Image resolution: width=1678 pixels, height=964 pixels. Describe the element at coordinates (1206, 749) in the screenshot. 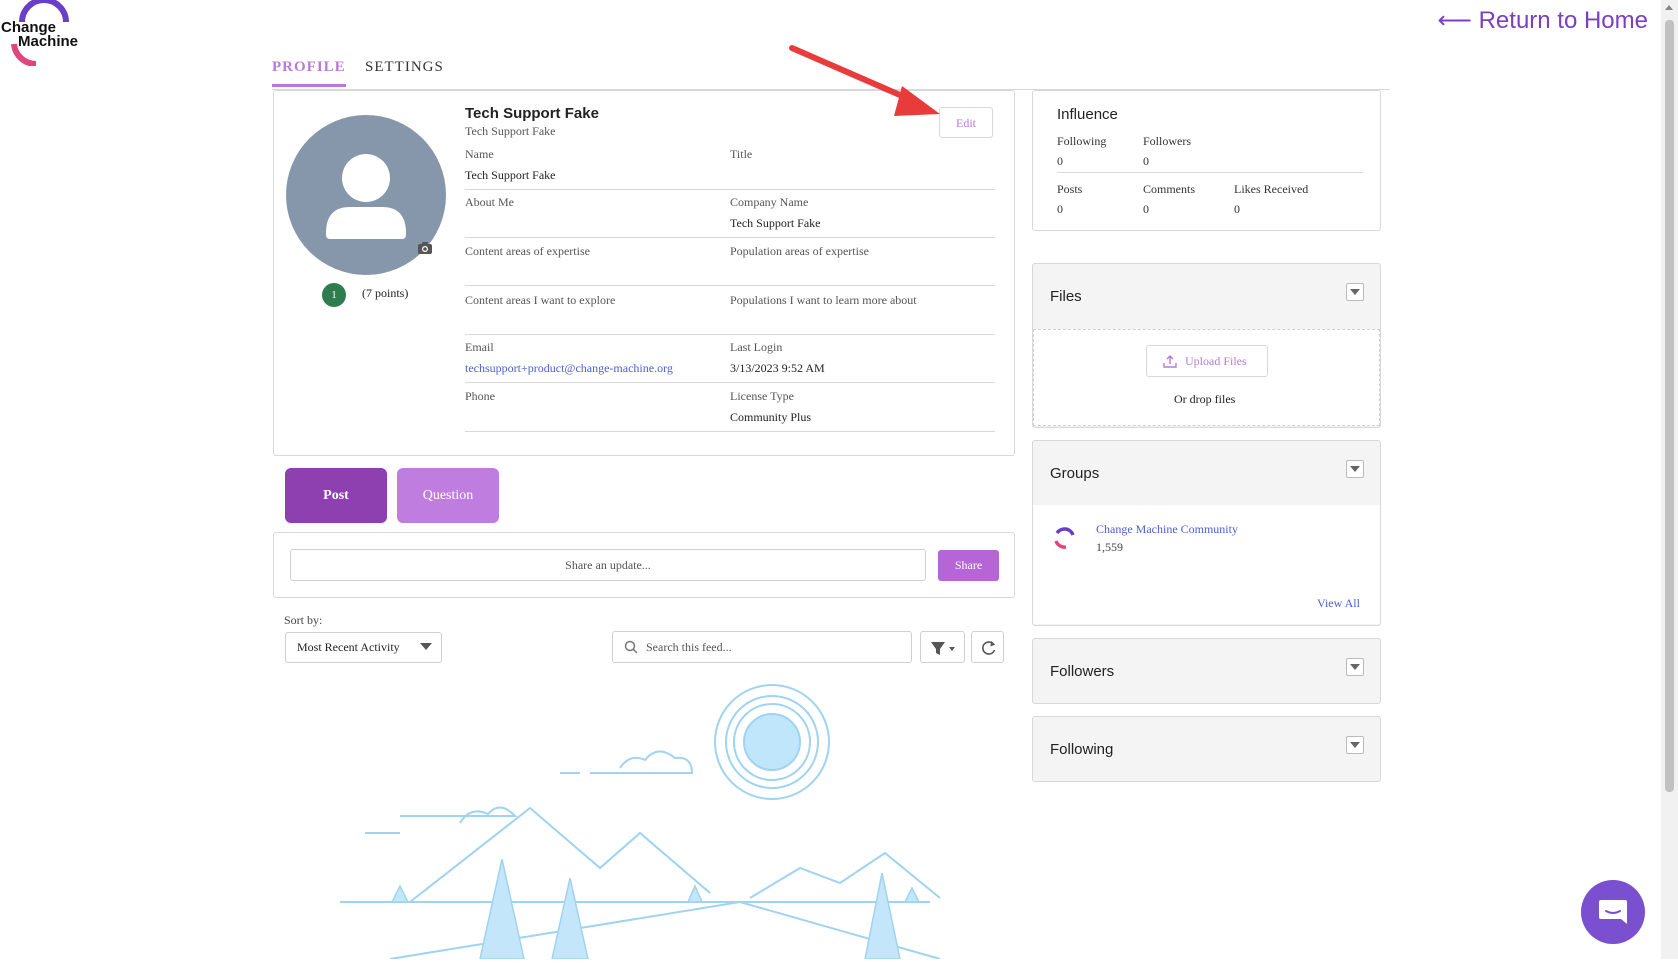

I see `following-panel: Following` at that location.